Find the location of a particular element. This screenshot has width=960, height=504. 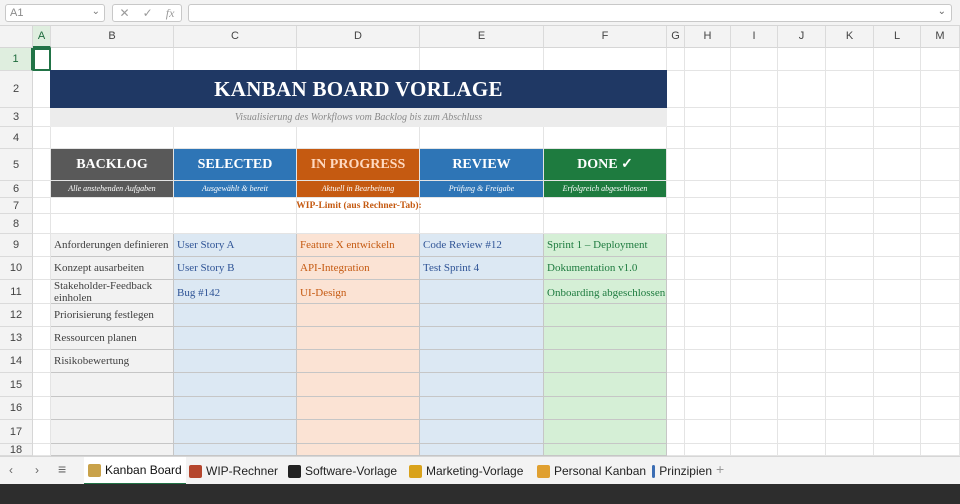

kanban-cell: User Story A is located at coordinates (235, 245).